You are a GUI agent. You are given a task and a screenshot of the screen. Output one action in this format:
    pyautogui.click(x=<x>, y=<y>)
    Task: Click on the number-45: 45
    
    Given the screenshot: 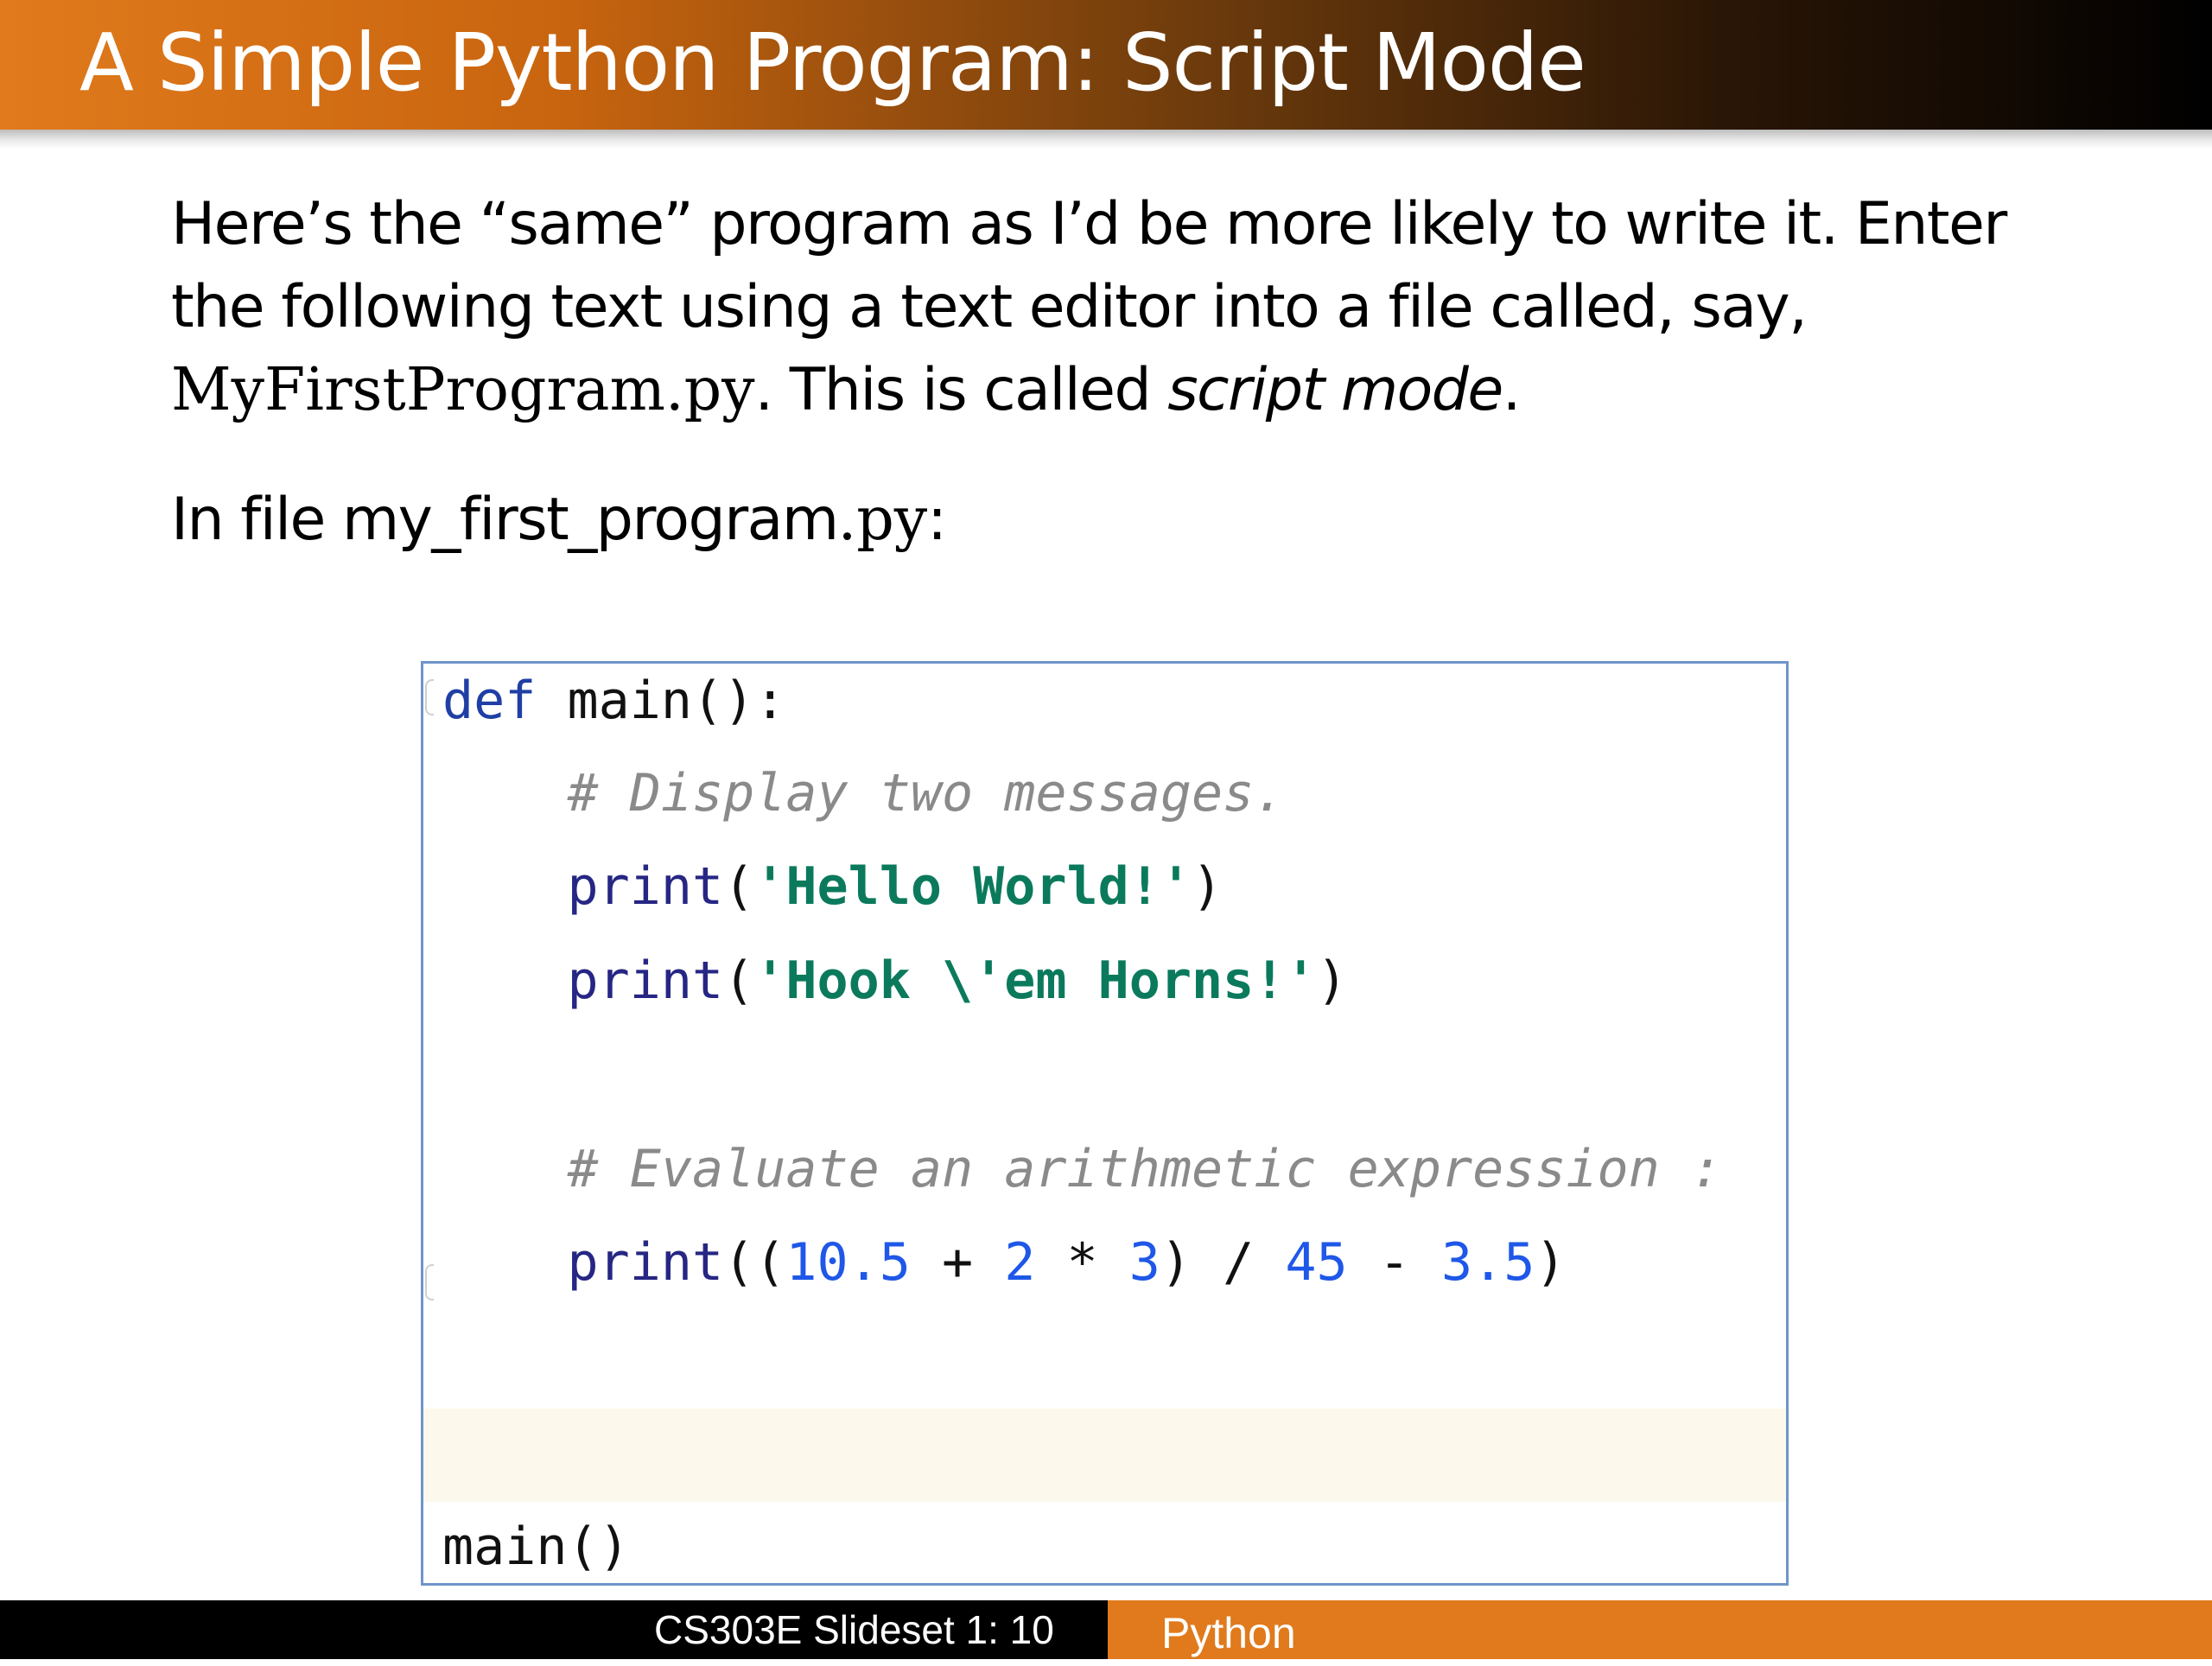 What is the action you would take?
    pyautogui.click(x=1316, y=1263)
    